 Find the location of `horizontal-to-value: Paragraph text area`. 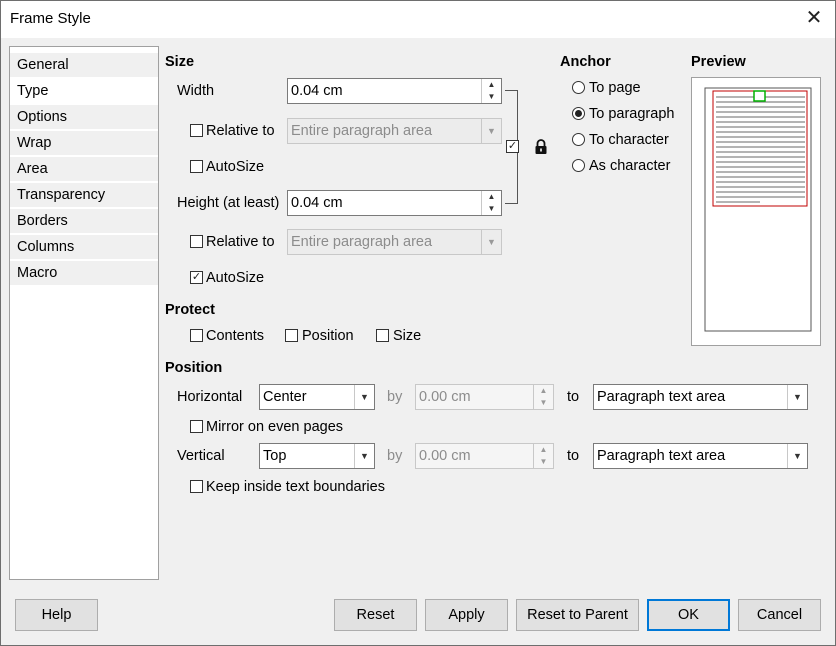

horizontal-to-value: Paragraph text area is located at coordinates (661, 397).